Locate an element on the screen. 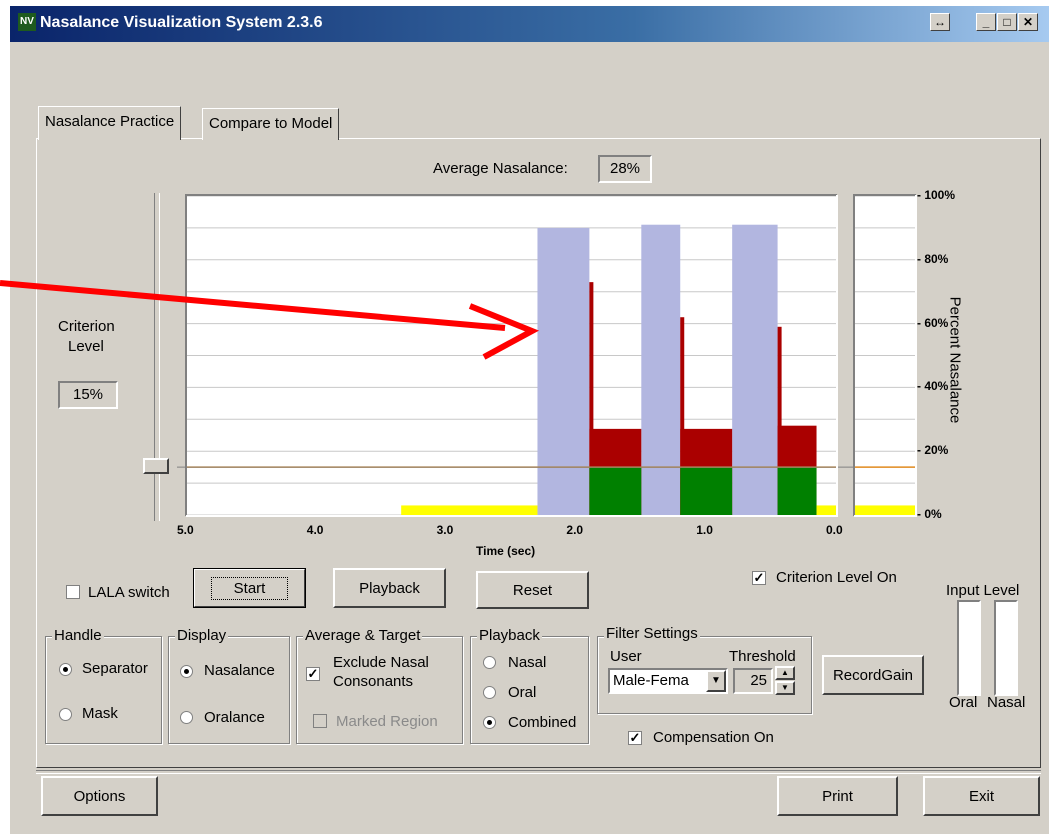 The image size is (1049, 834). handle-separator-radio is located at coordinates (65, 669).